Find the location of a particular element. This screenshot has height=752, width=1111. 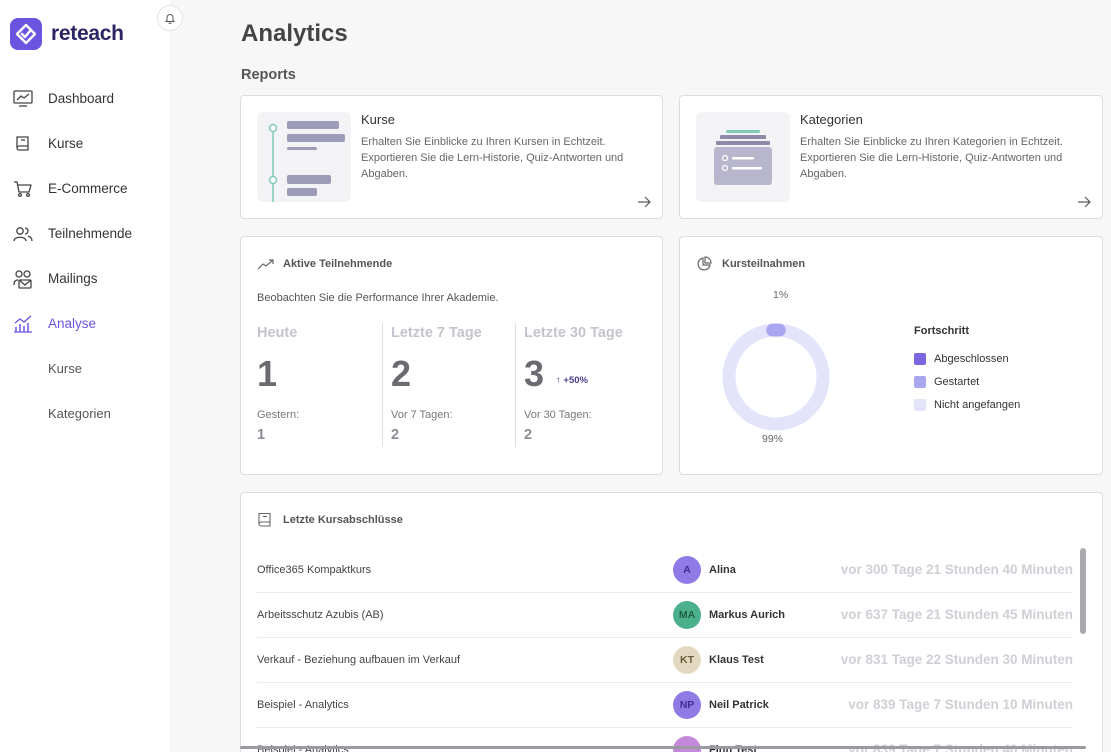

stat-value: 2 is located at coordinates (401, 373).